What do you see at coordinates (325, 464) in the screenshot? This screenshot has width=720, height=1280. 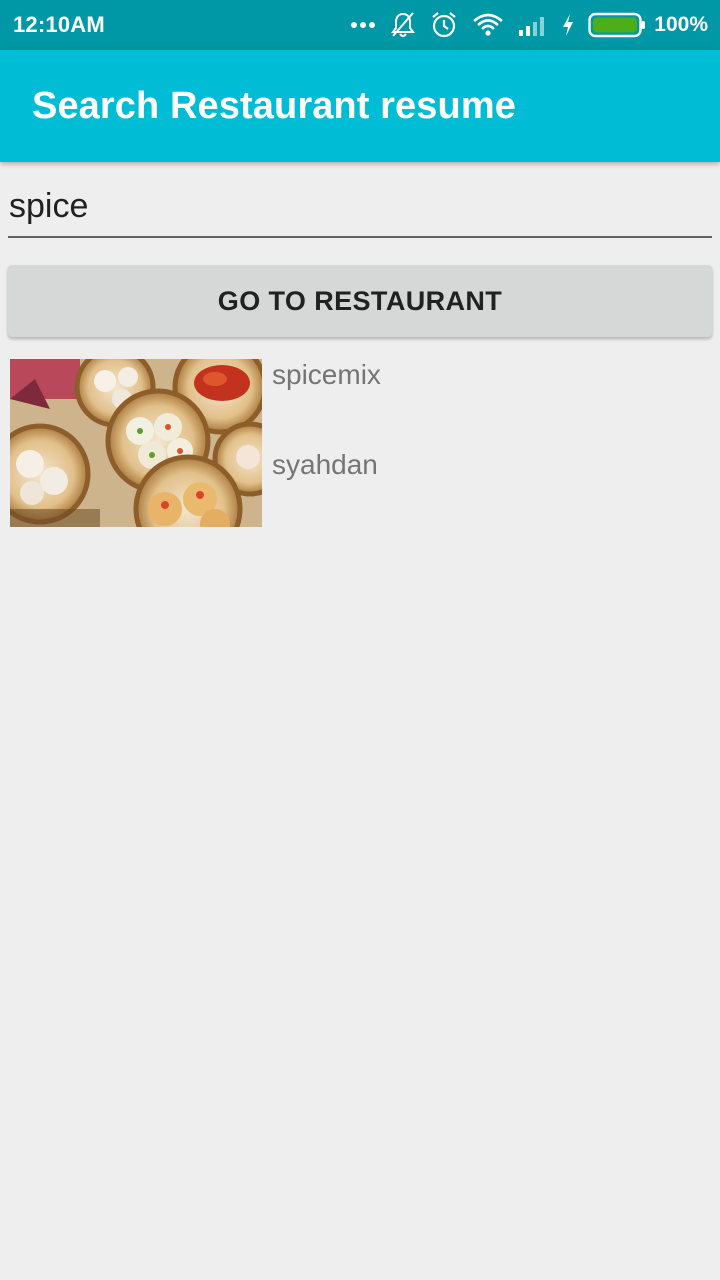 I see `restaurant-owner: syahdan` at bounding box center [325, 464].